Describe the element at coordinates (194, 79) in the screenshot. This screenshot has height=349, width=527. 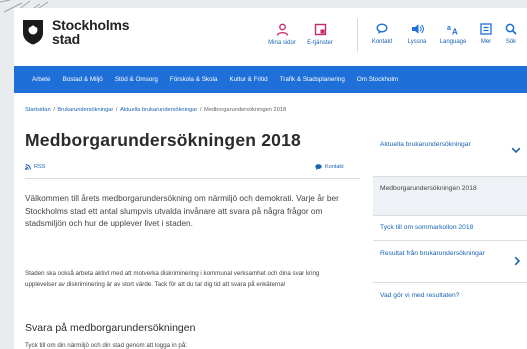
I see `nav-item-forskola-skola: Förskola & Skola` at that location.